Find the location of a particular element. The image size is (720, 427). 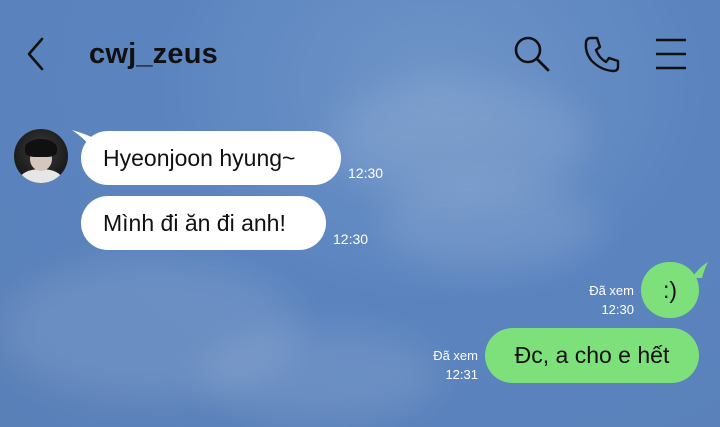

message-bubble-outgoing: Đc, a cho e hết is located at coordinates (592, 355).